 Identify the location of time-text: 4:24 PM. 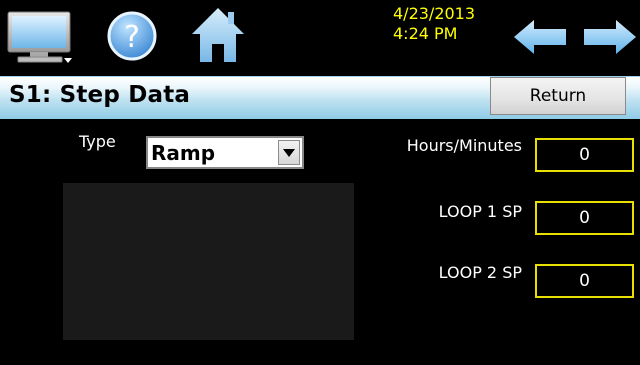
(425, 33).